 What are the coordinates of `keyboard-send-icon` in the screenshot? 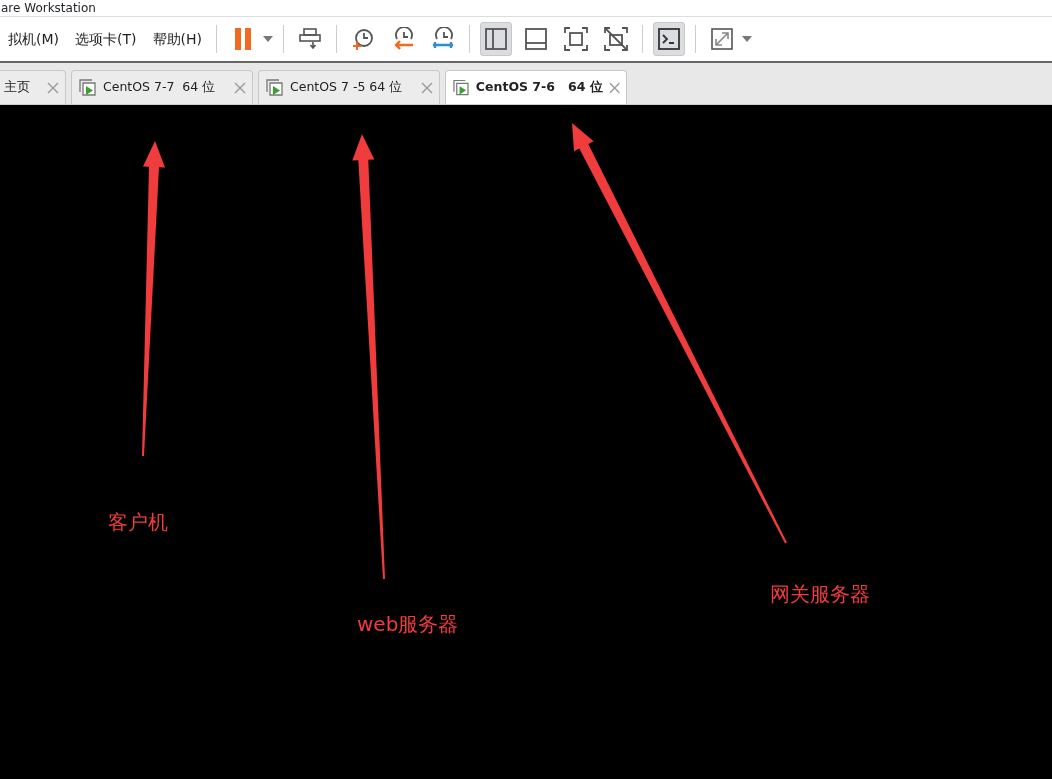 It's located at (309, 39).